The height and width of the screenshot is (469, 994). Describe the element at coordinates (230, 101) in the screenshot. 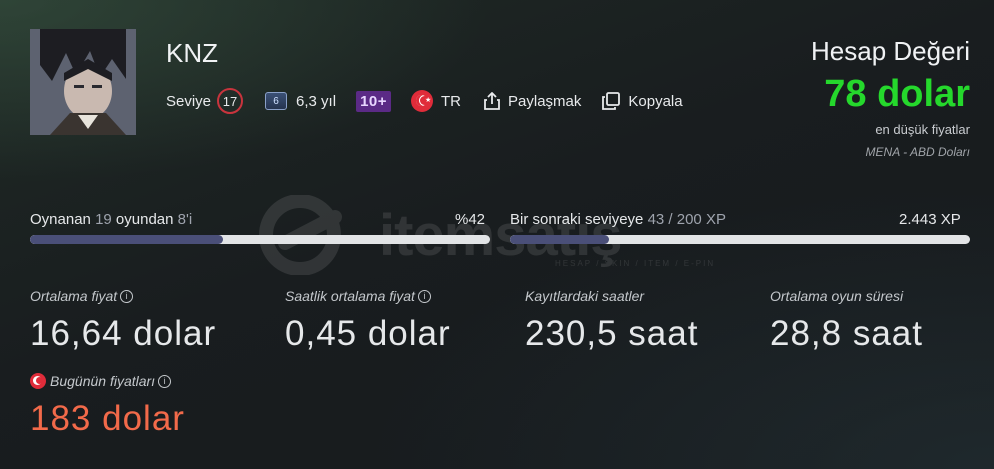

I see `level-badge: 17` at that location.